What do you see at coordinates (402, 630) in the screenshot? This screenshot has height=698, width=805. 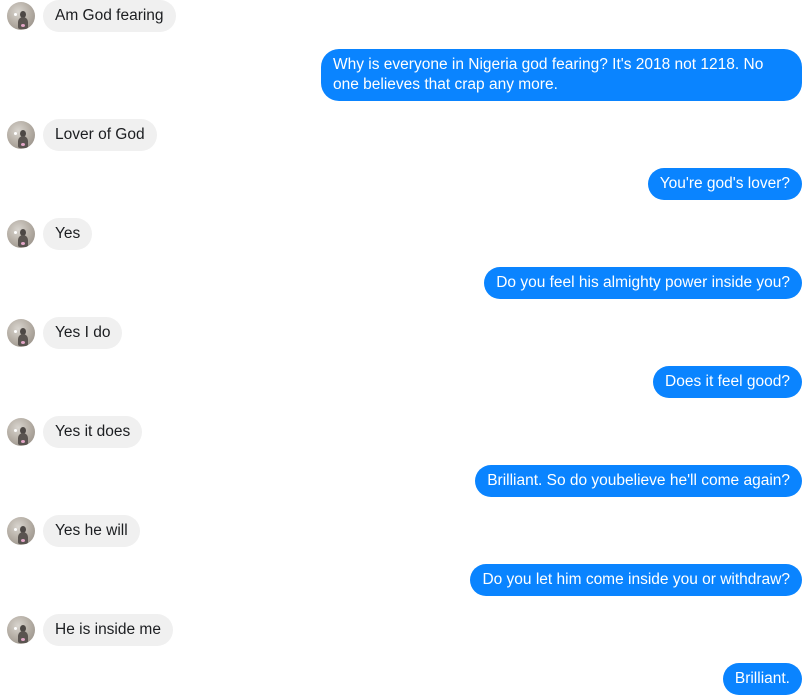 I see `incoming-message-row: He is inside me` at bounding box center [402, 630].